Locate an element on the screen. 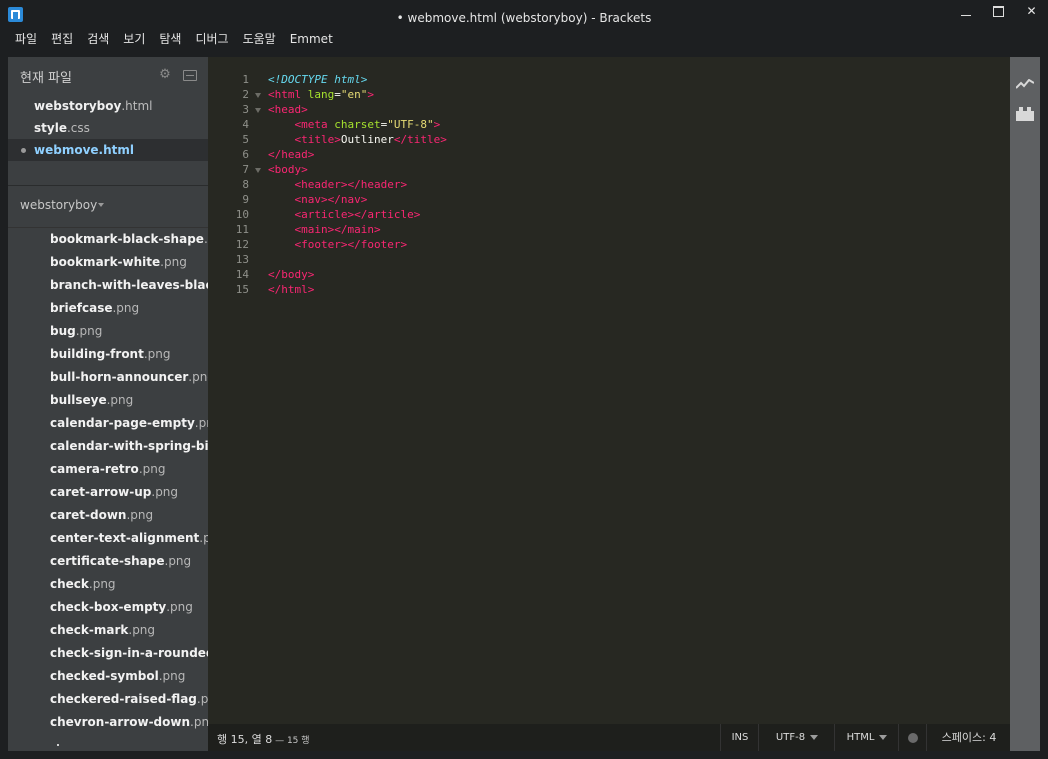 This screenshot has width=1048, height=759. code-token: </title> is located at coordinates (420, 139).